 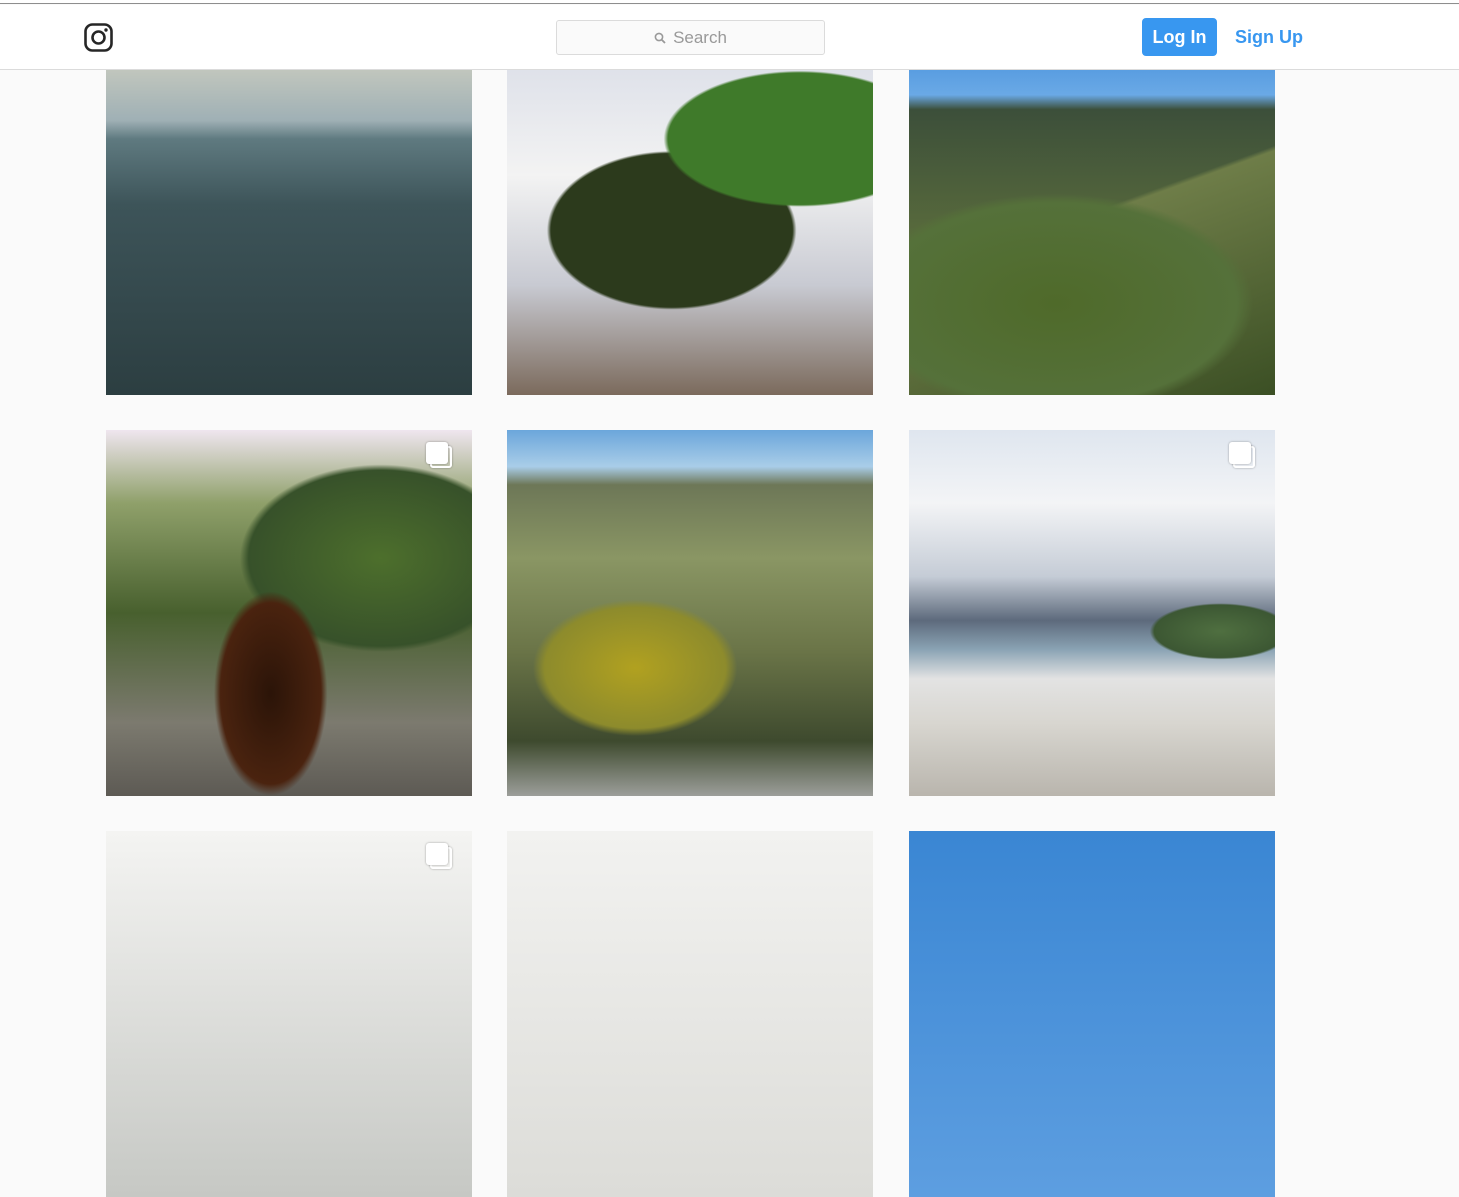 I want to click on search-icon, so click(x=660, y=38).